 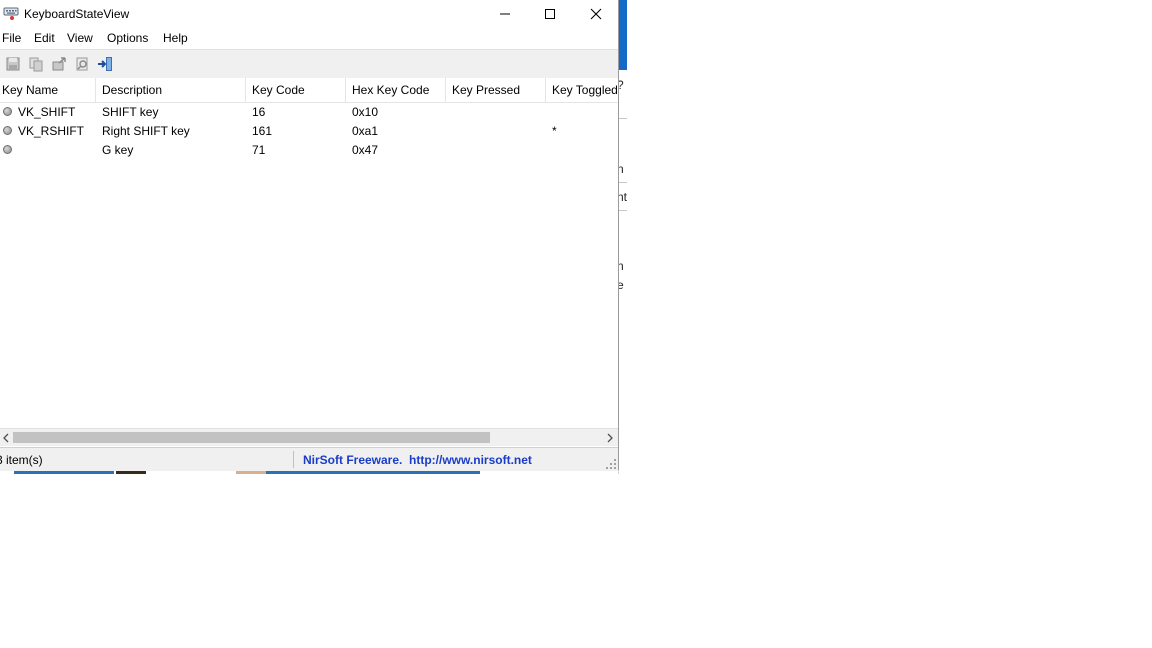 I want to click on column-header-hex-key-code: Hex Key Code, so click(x=396, y=90).